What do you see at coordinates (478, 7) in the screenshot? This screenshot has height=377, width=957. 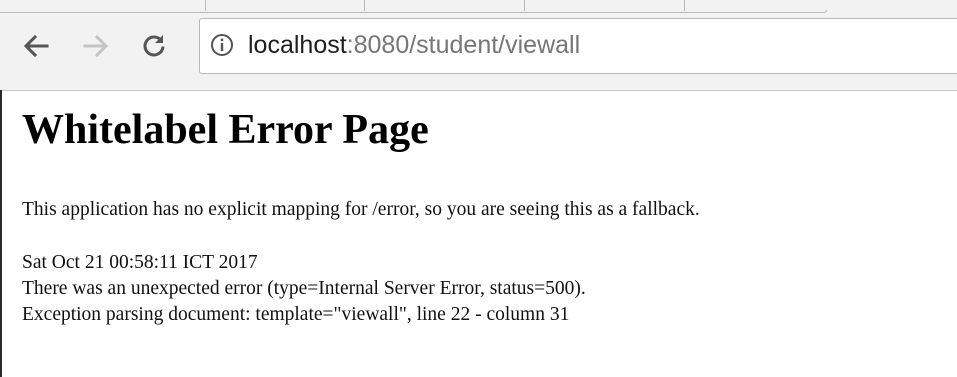 I see `tab-strip` at bounding box center [478, 7].